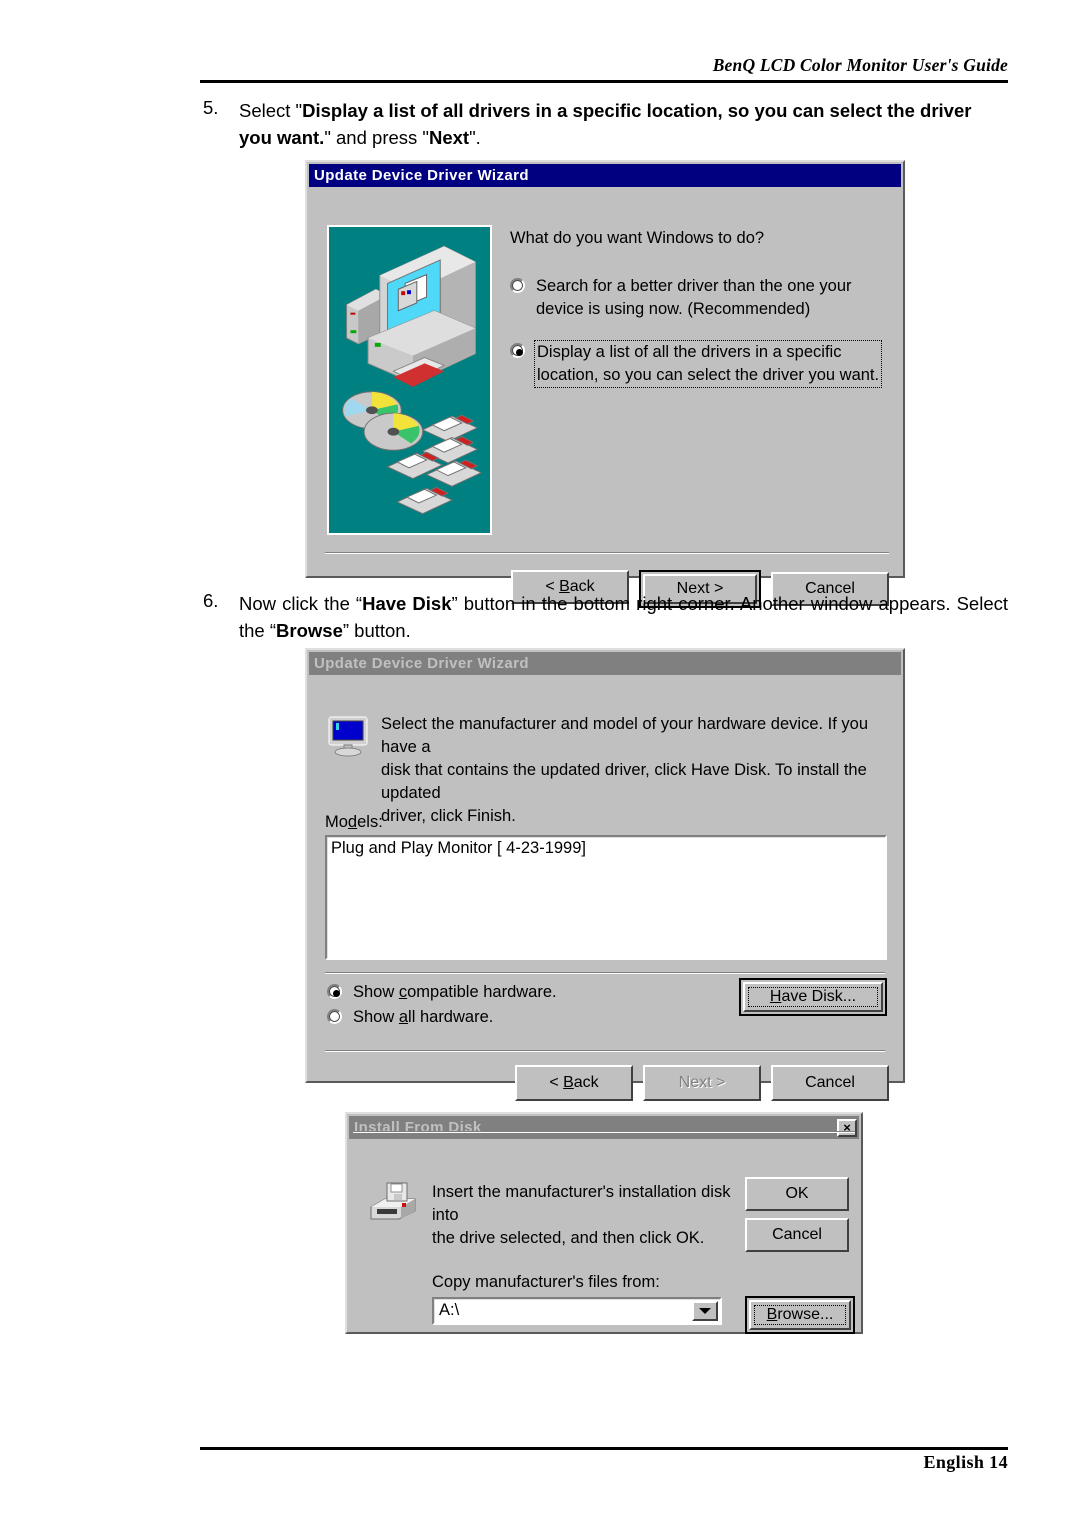  What do you see at coordinates (705, 1311) in the screenshot?
I see `chevron-down-icon` at bounding box center [705, 1311].